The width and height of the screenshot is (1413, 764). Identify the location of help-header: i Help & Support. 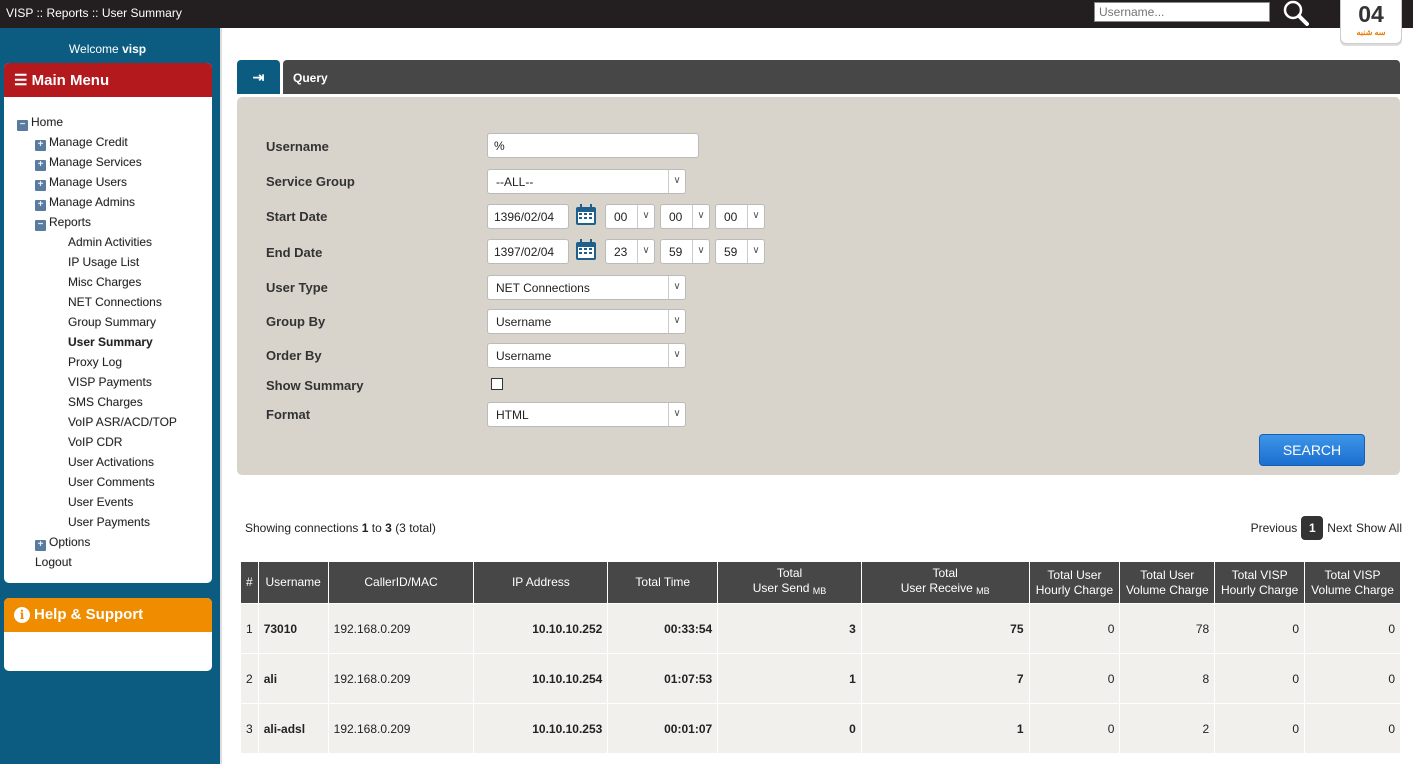
(108, 615).